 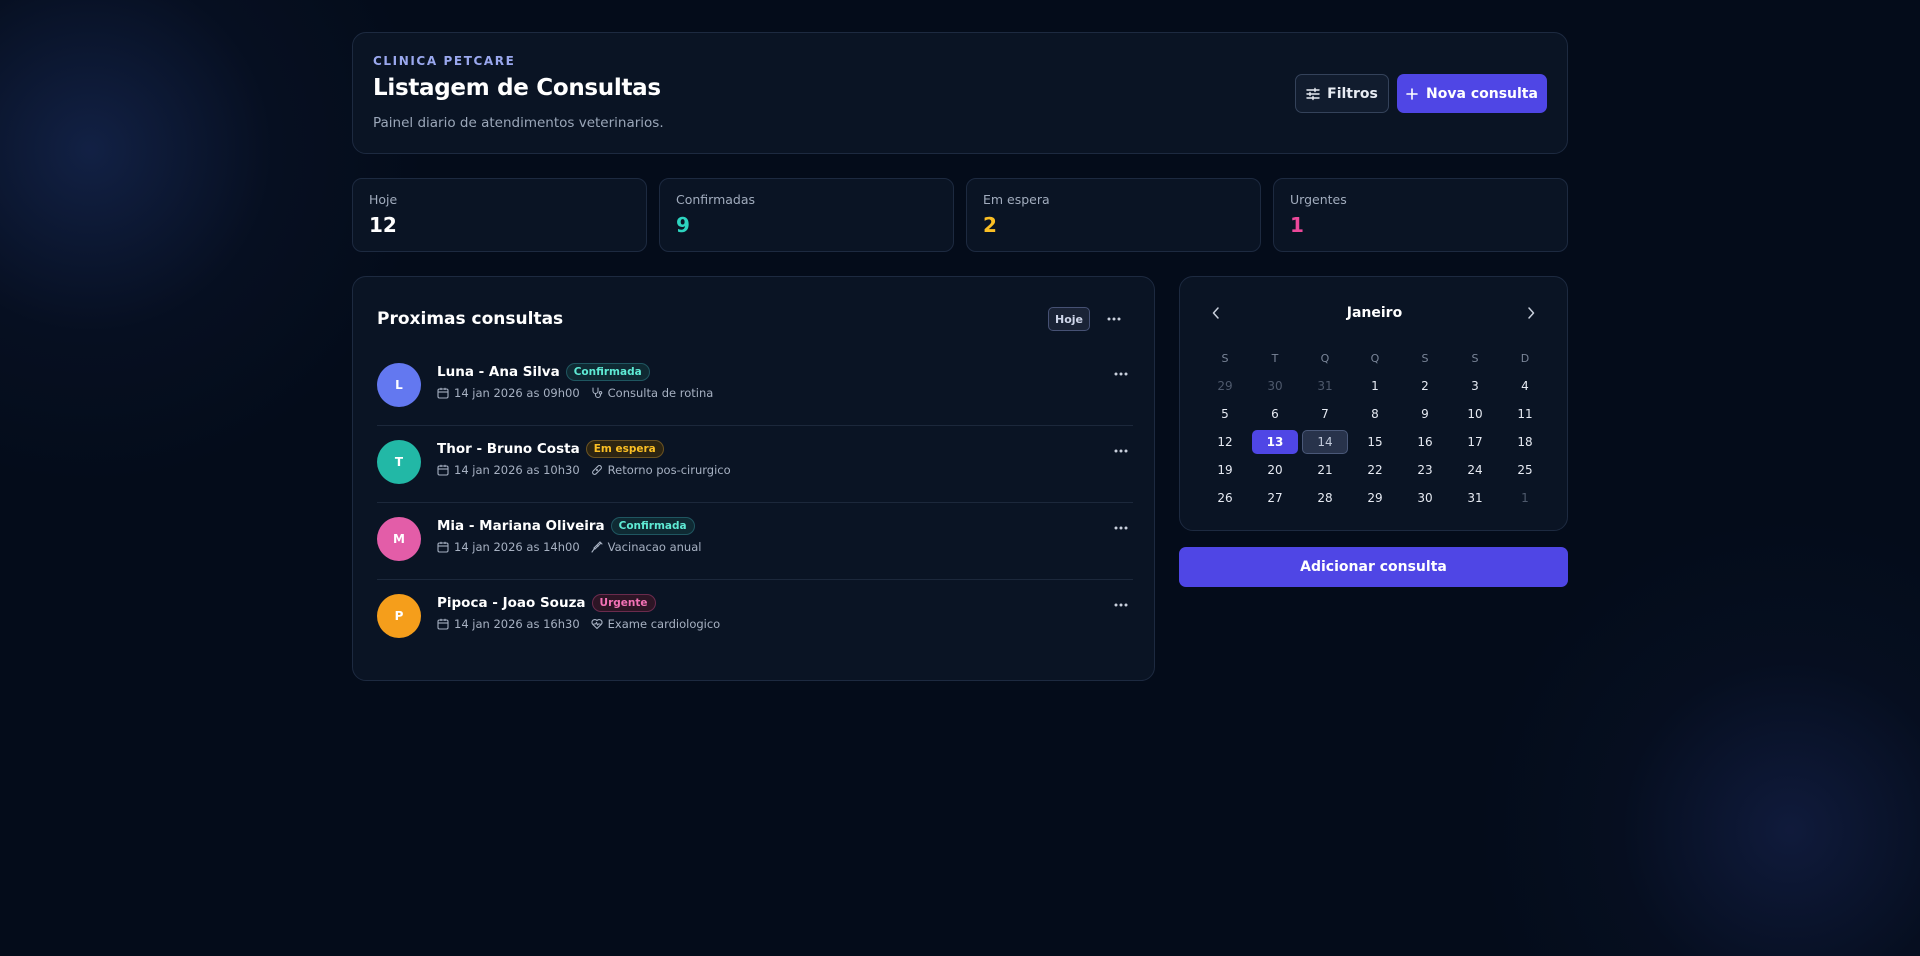 What do you see at coordinates (399, 385) in the screenshot?
I see `avatar: L` at bounding box center [399, 385].